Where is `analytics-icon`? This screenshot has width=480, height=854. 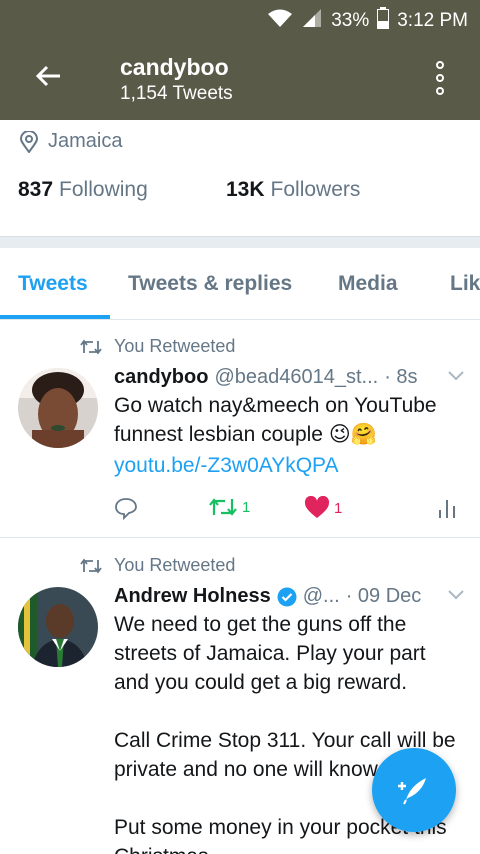
analytics-icon is located at coordinates (447, 509).